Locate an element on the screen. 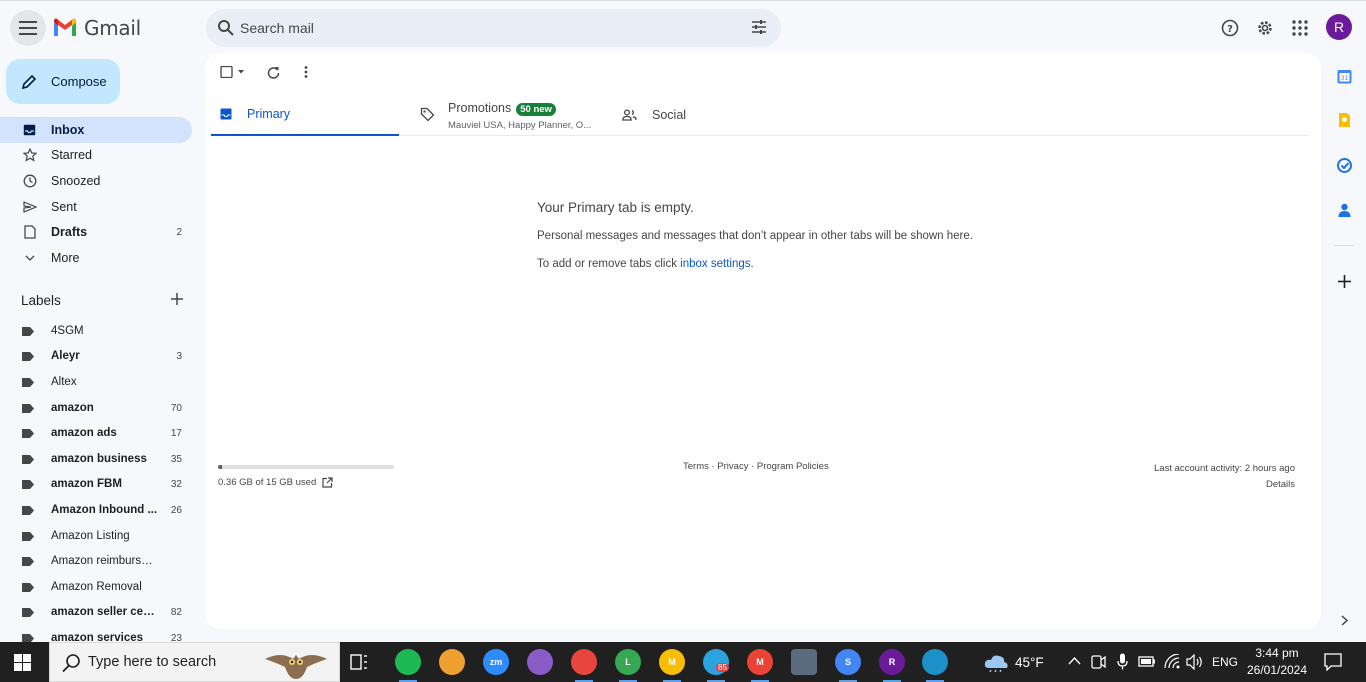  send-icon is located at coordinates (29, 207).